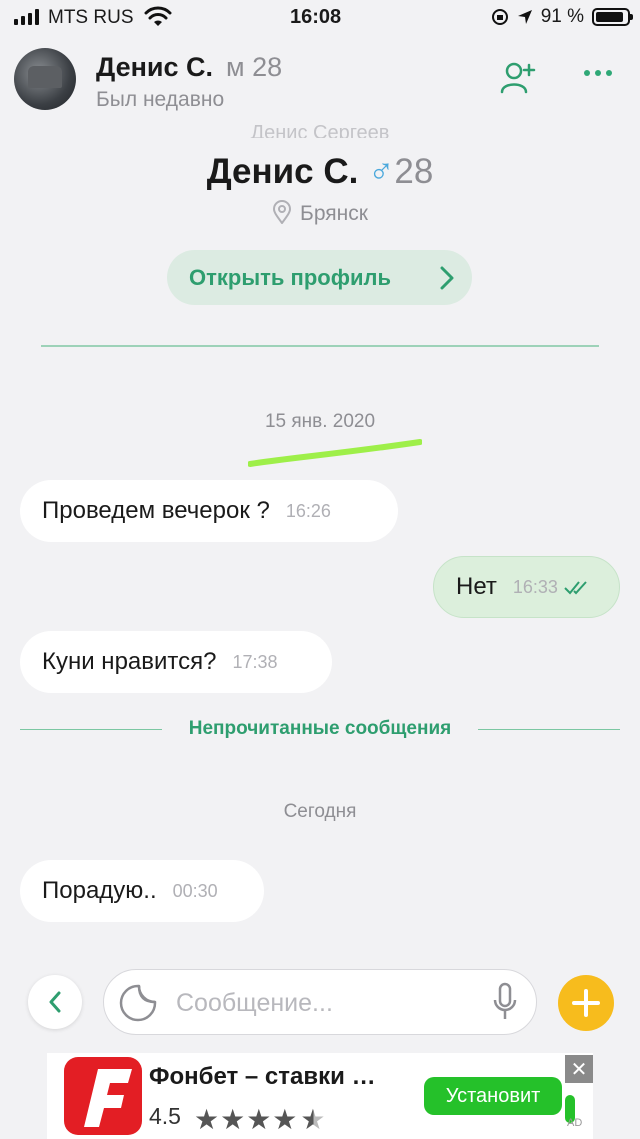 The image size is (640, 1139). What do you see at coordinates (612, 17) in the screenshot?
I see `battery-icon` at bounding box center [612, 17].